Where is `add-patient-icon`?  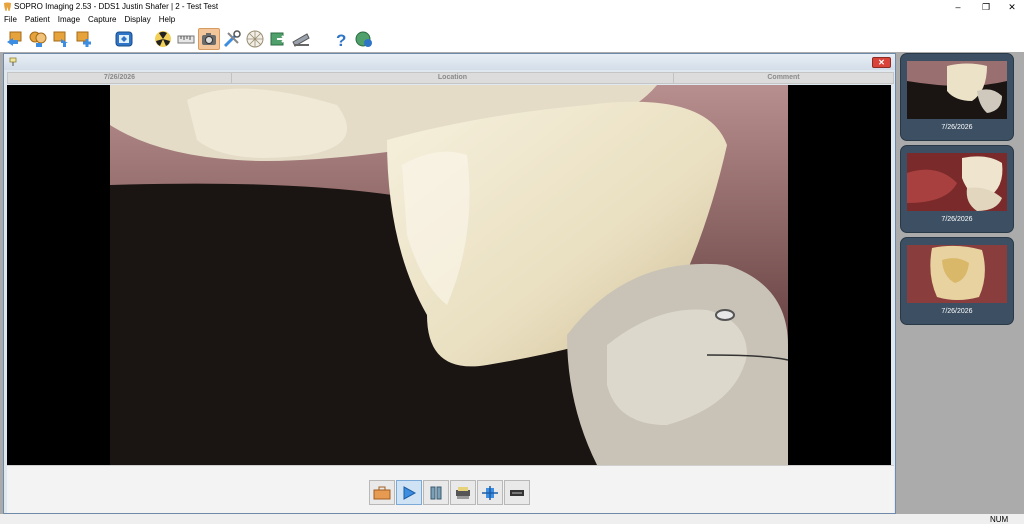
add-patient-icon is located at coordinates (84, 39).